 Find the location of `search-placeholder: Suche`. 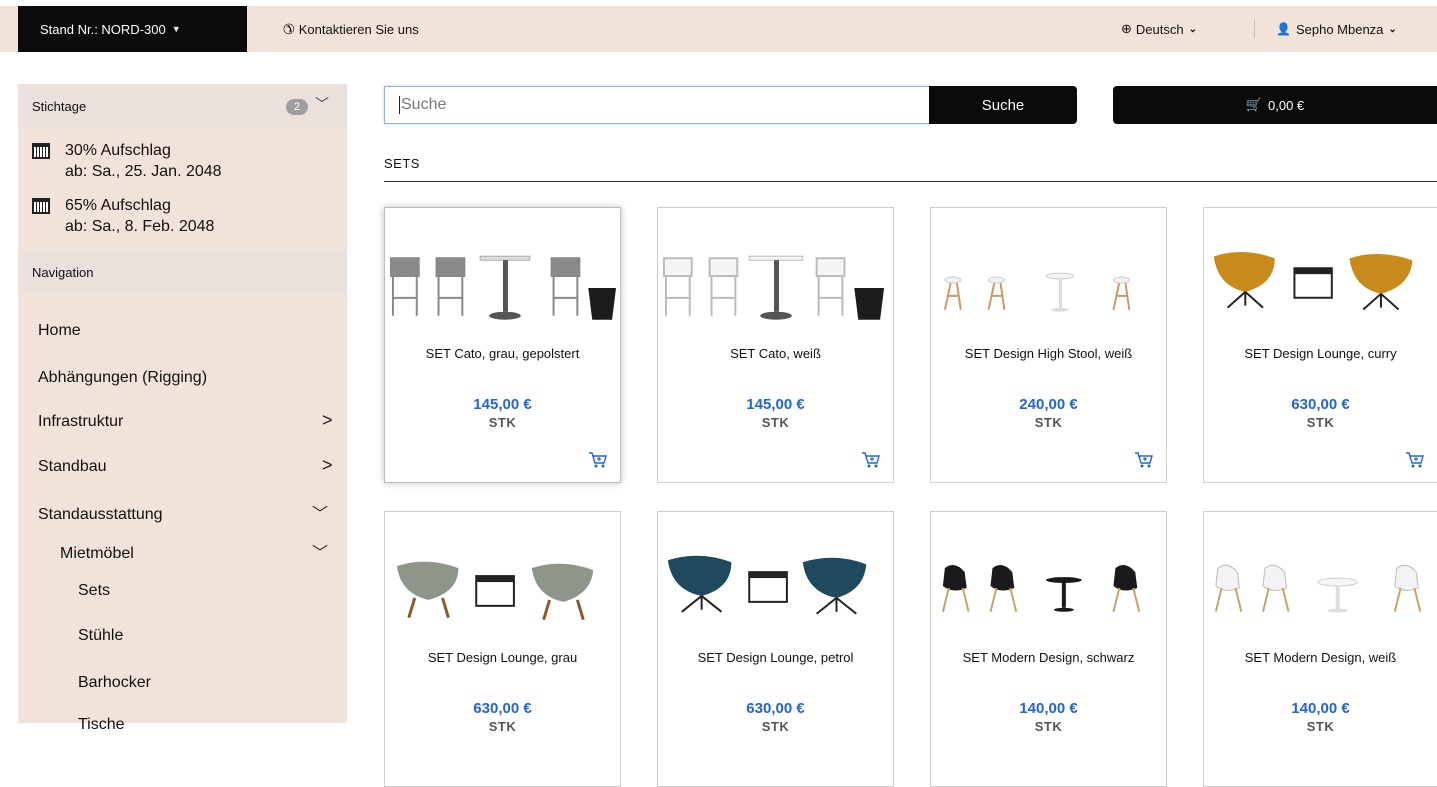

search-placeholder: Suche is located at coordinates (424, 104).